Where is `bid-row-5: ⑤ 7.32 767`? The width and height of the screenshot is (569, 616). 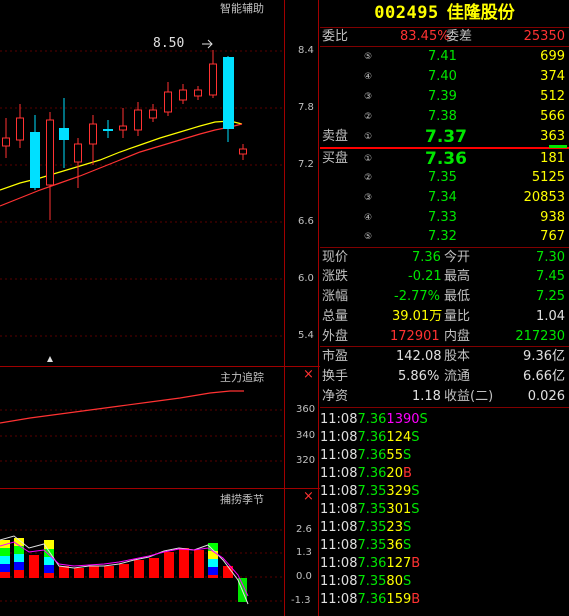
bid-row-5: ⑤ 7.32 767 is located at coordinates (444, 237).